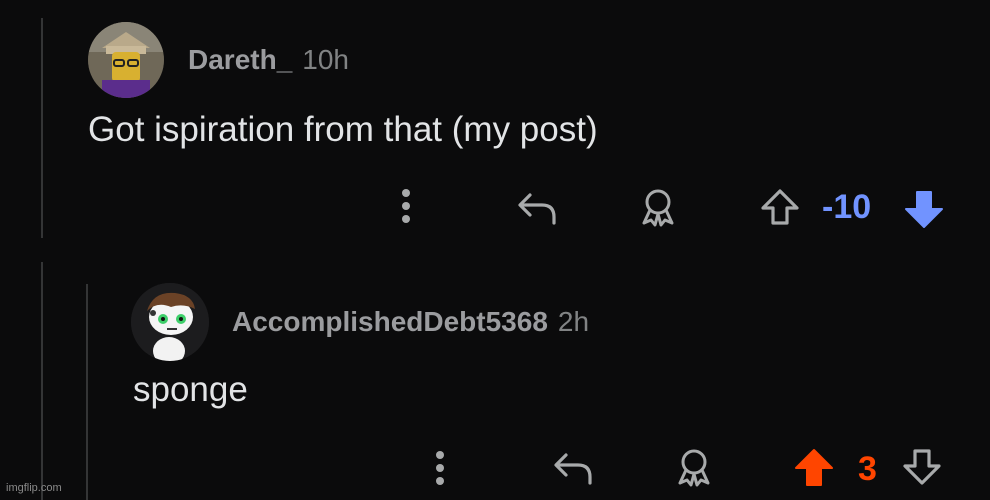 The width and height of the screenshot is (990, 500). I want to click on timestamp: 10h, so click(325, 59).